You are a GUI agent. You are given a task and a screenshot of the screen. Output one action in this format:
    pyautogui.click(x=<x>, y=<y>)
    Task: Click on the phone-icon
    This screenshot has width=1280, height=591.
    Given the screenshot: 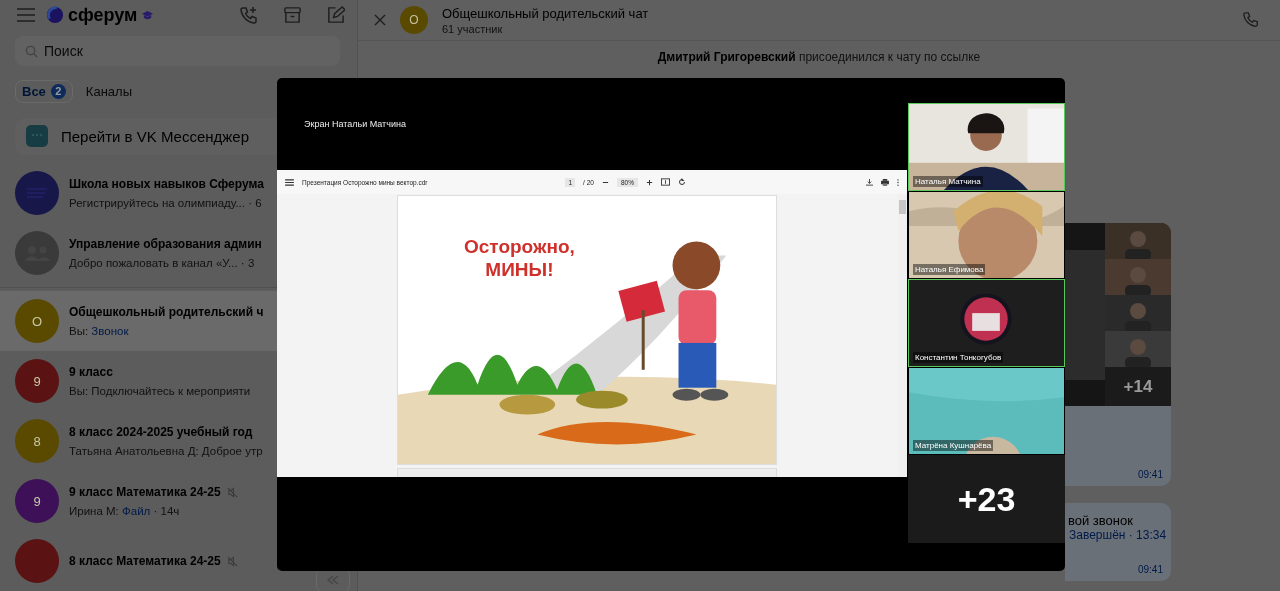 What is the action you would take?
    pyautogui.click(x=1251, y=20)
    